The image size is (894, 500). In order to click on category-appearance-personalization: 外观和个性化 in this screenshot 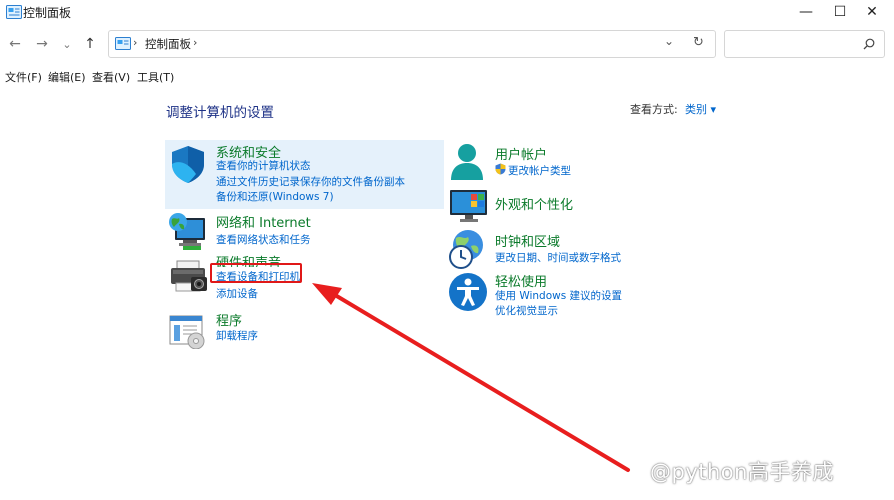, I will do `click(534, 203)`.